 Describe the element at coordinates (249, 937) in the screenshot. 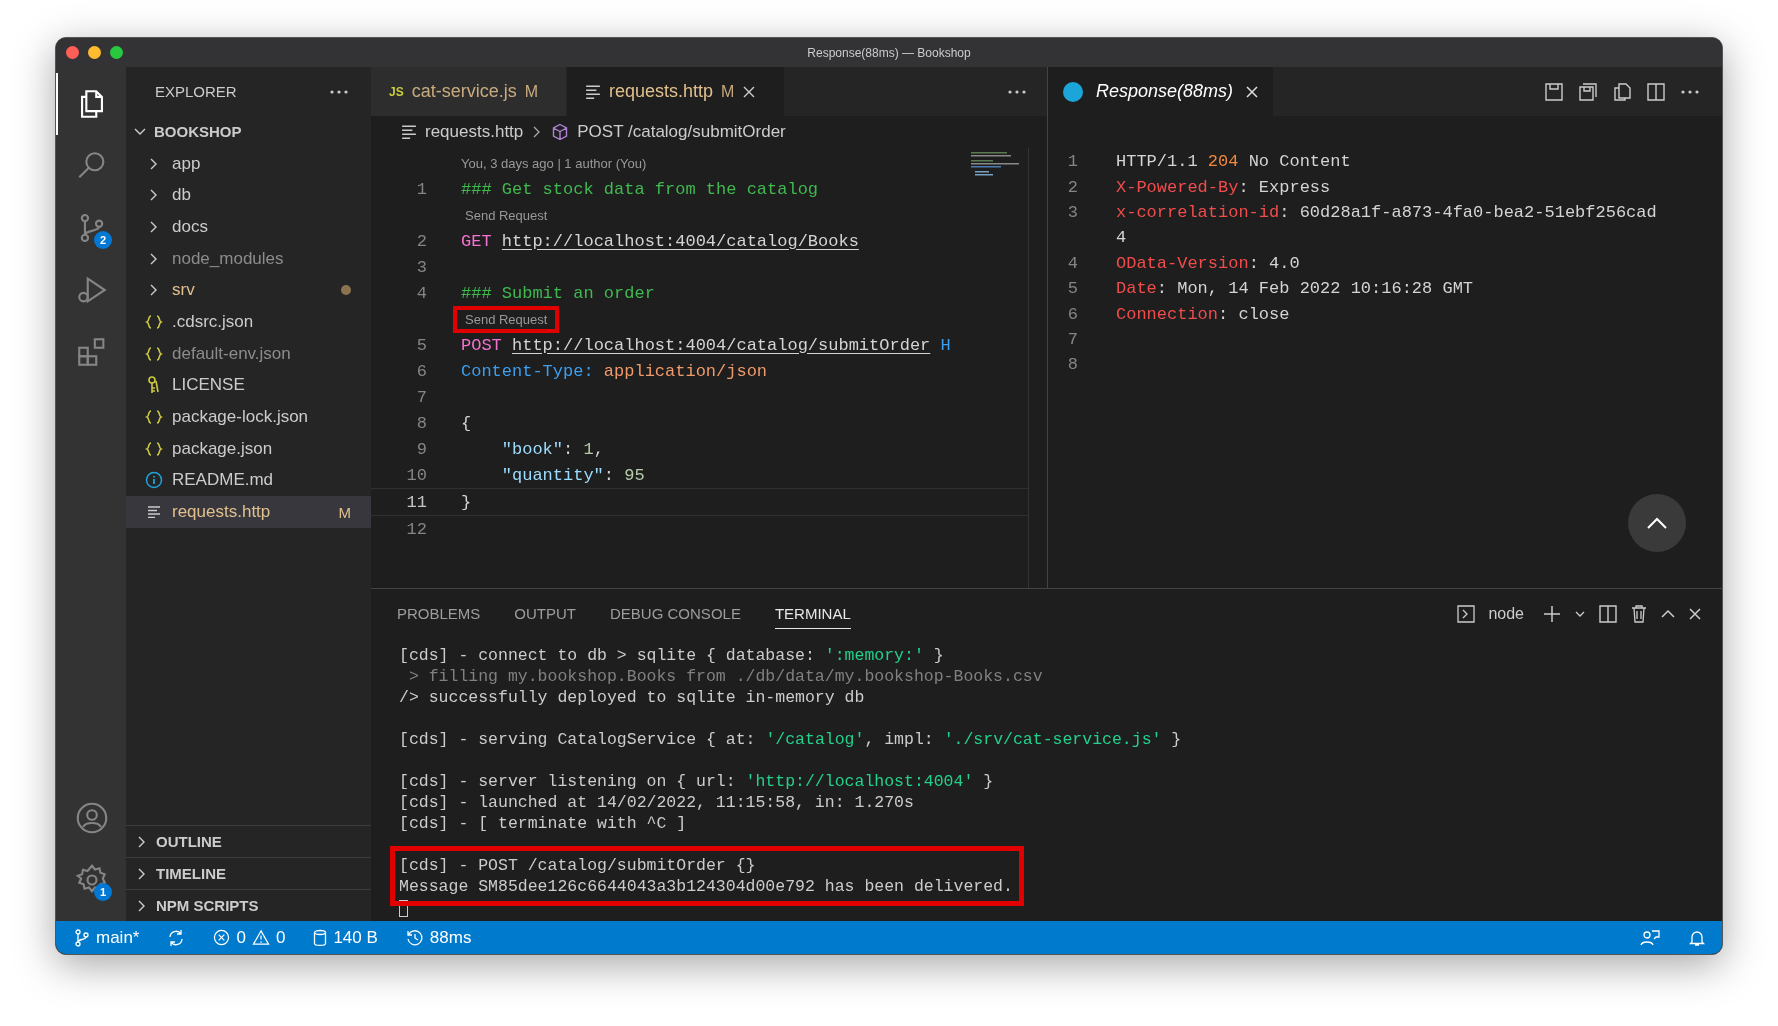

I see `problems-indicator: 0 0` at that location.